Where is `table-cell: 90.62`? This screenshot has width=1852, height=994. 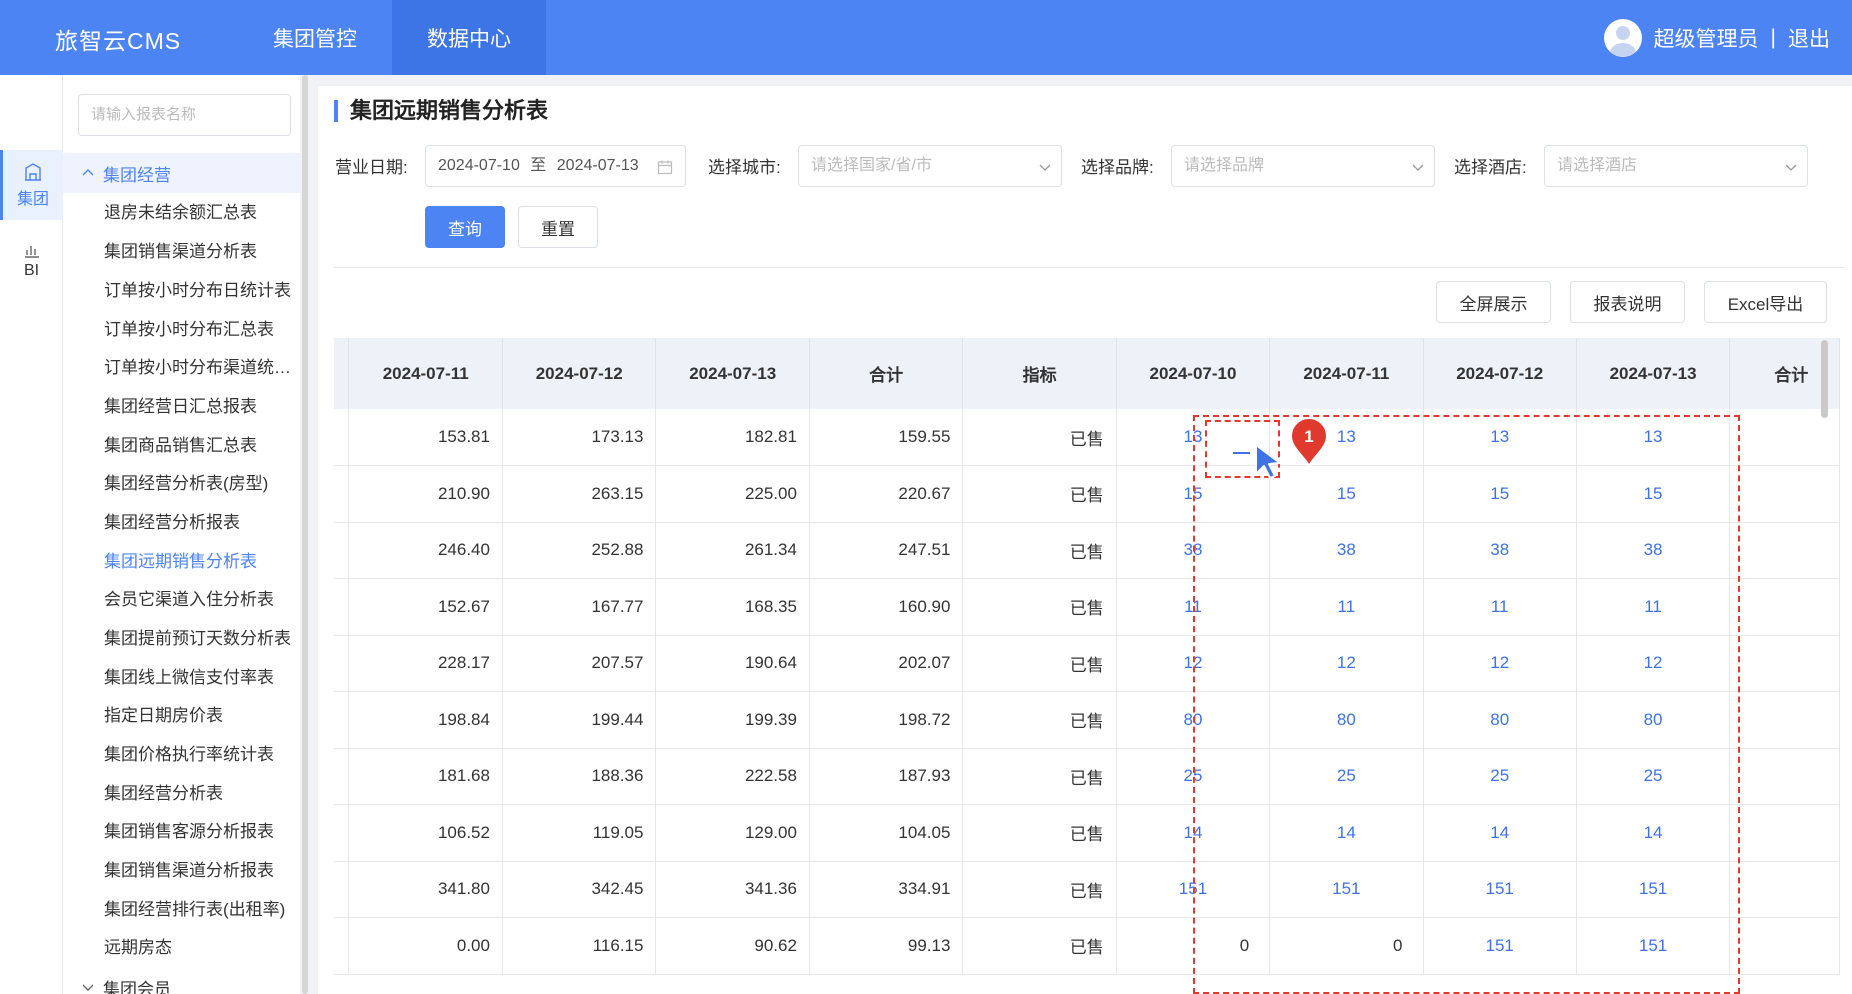 table-cell: 90.62 is located at coordinates (732, 946).